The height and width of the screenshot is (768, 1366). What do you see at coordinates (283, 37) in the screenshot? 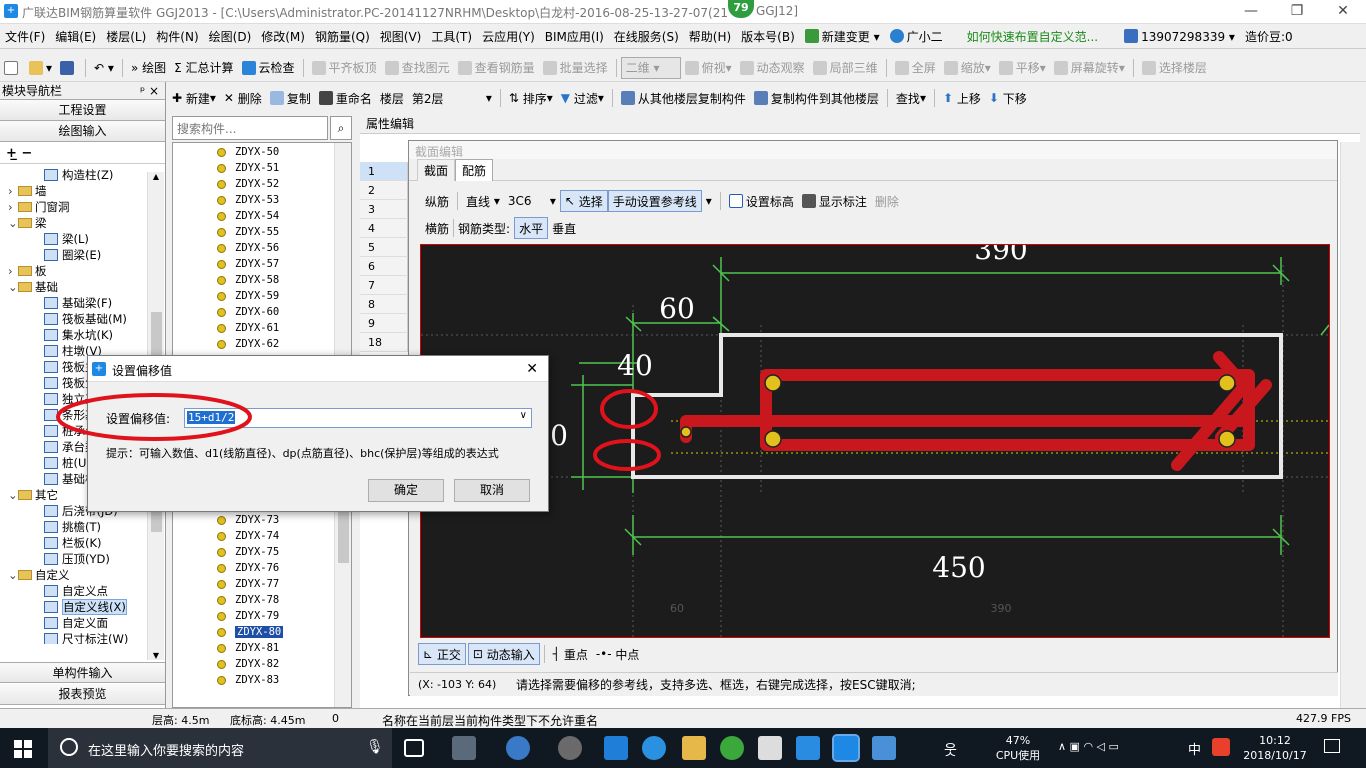
I see `menu-modify: 修改(M)` at bounding box center [283, 37].